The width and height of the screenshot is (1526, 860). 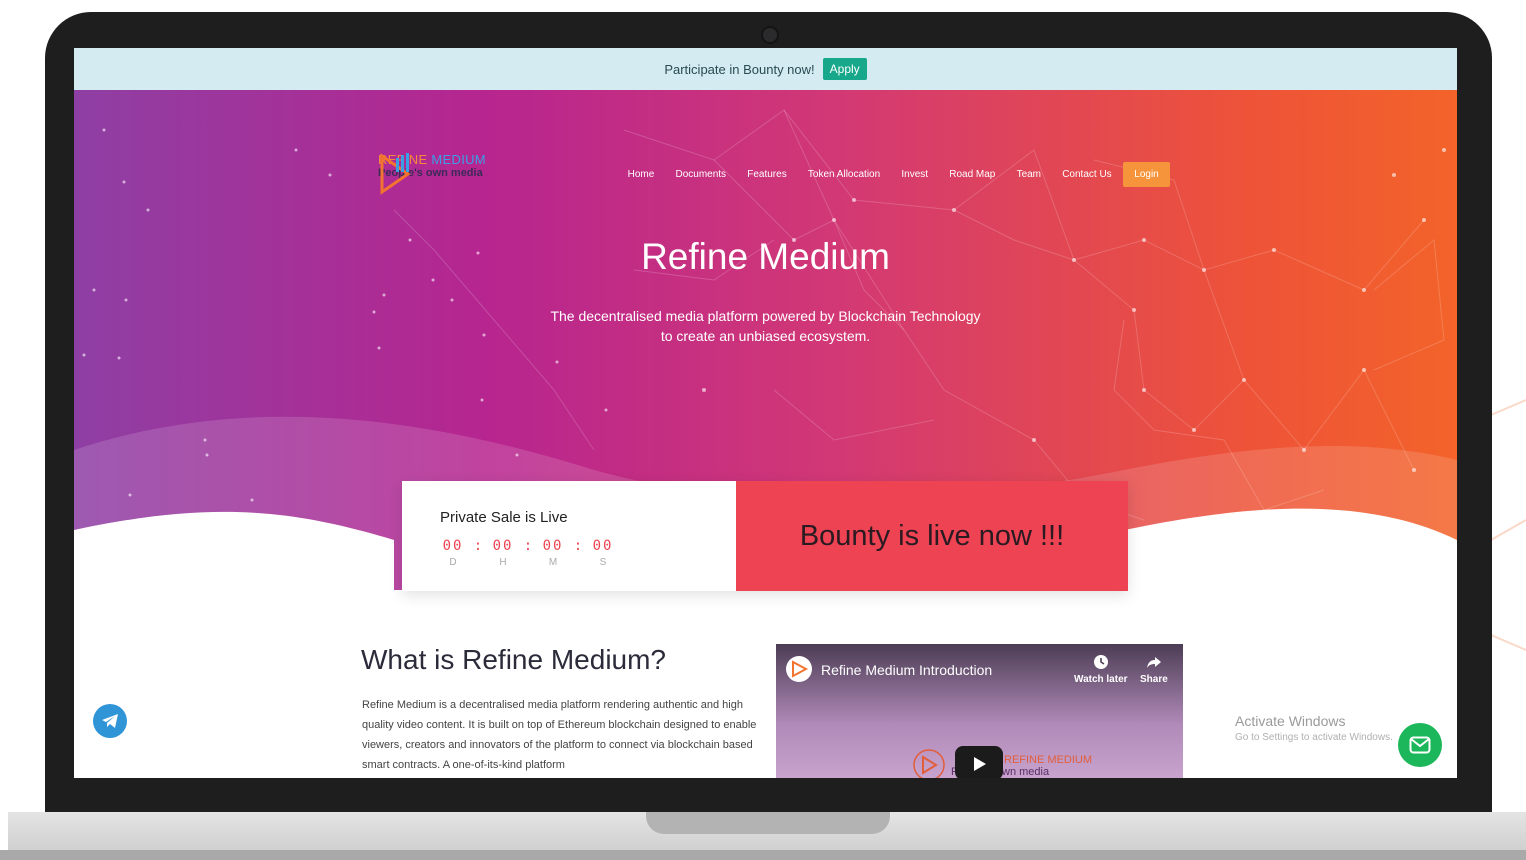 I want to click on mail-icon, so click(x=1420, y=745).